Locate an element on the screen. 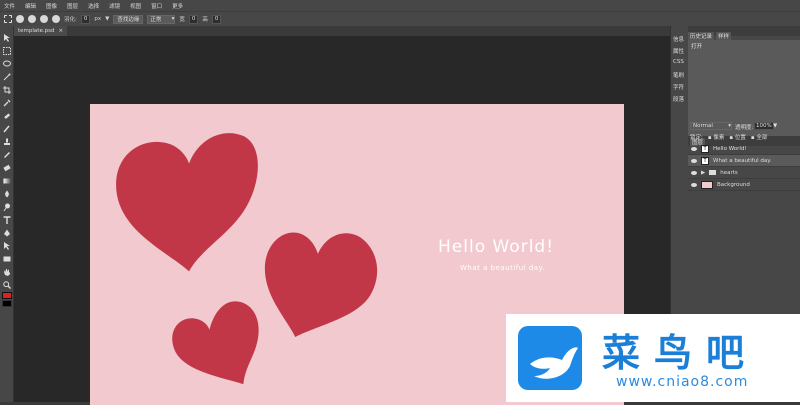 The width and height of the screenshot is (800, 405). heart-shape-large is located at coordinates (186, 203).